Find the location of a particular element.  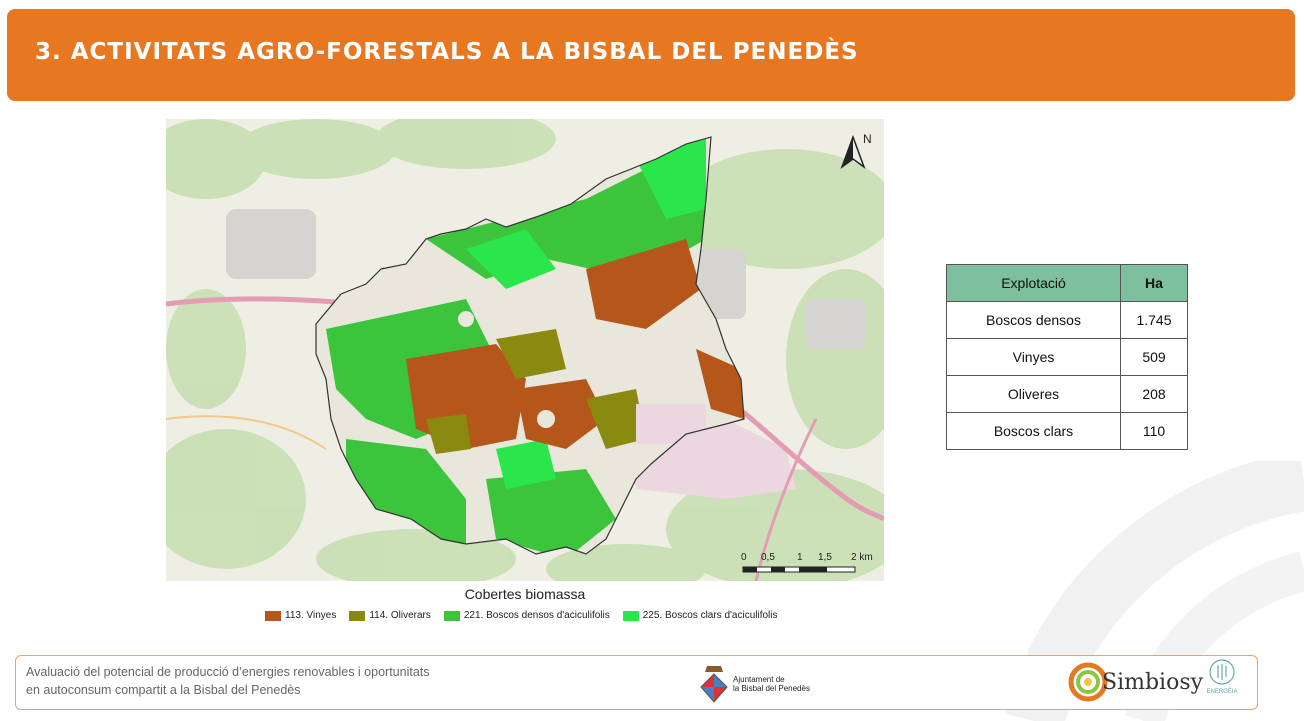

table-cell-name: Vinyes is located at coordinates (1033, 357).